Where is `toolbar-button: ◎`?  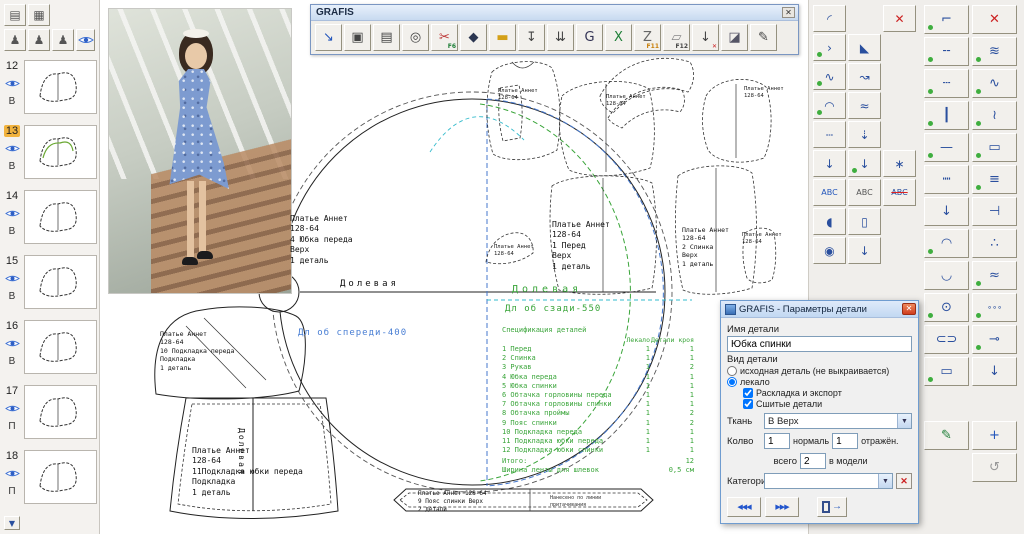 toolbar-button: ◎ is located at coordinates (415, 37).